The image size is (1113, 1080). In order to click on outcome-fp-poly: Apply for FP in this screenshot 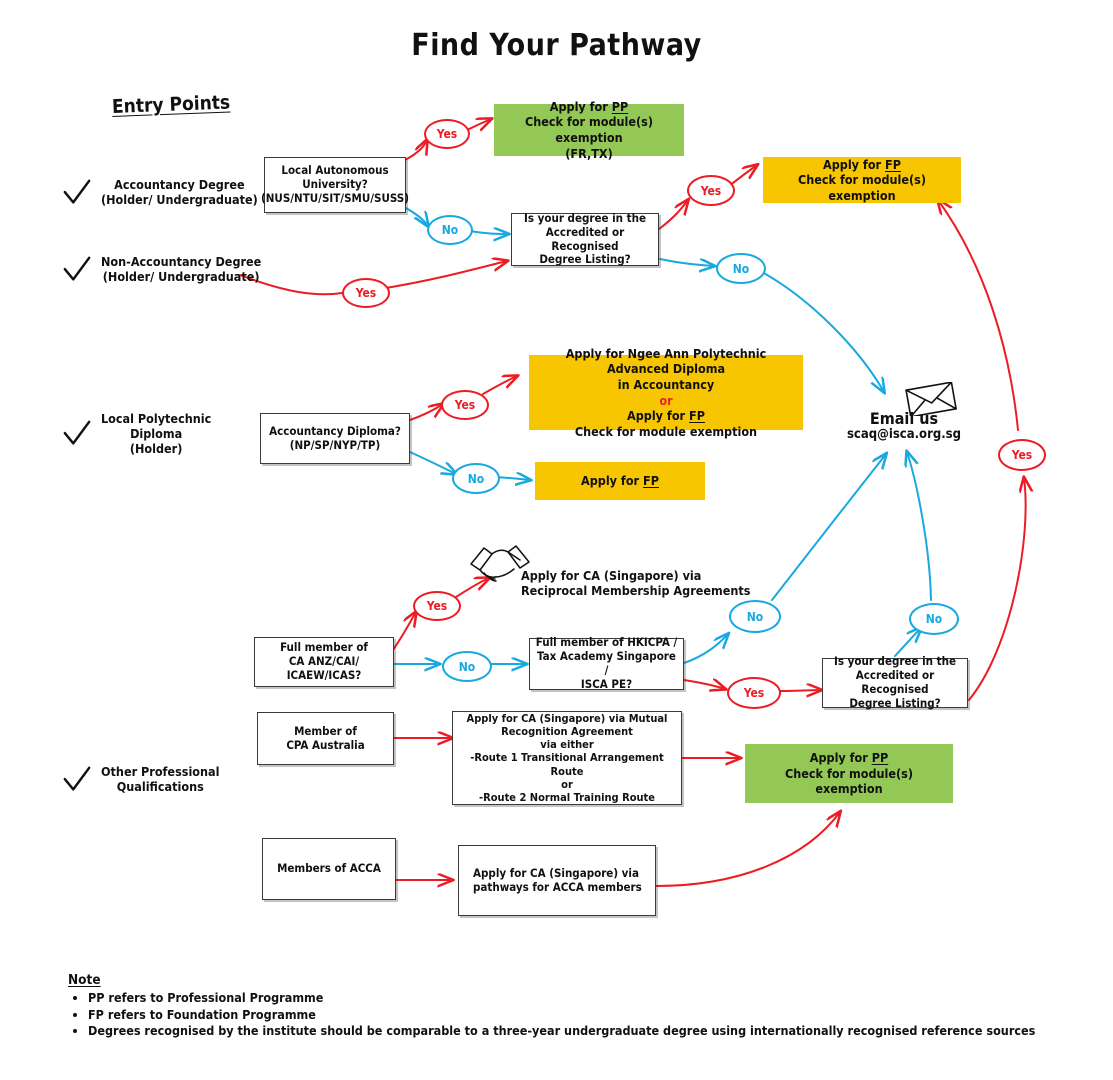, I will do `click(620, 481)`.